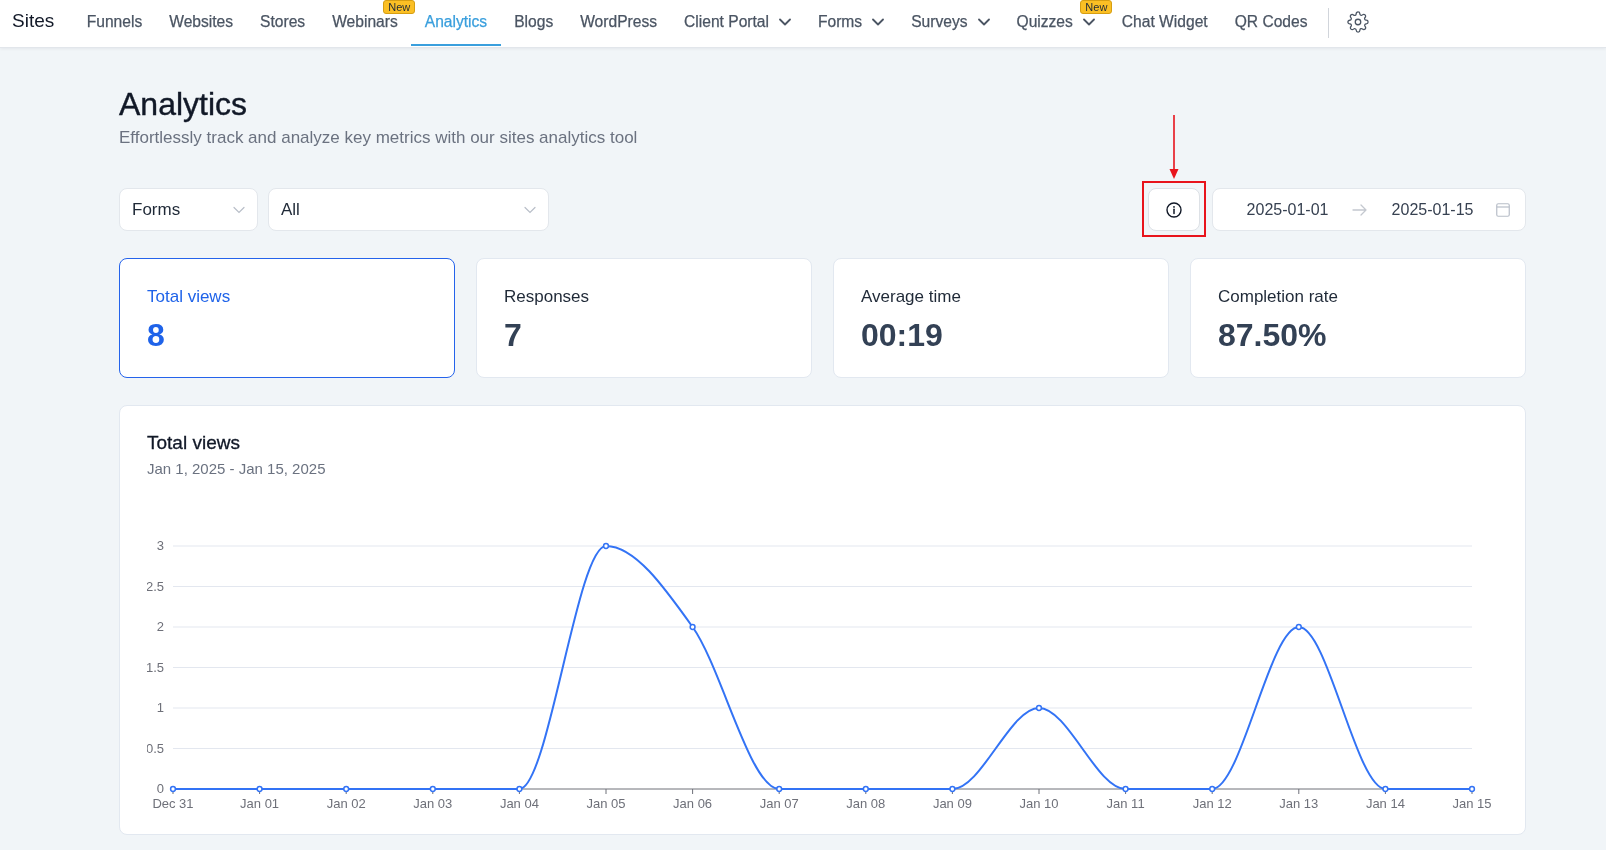 The image size is (1606, 850). What do you see at coordinates (1278, 297) in the screenshot?
I see `metric-label: Completion rate` at bounding box center [1278, 297].